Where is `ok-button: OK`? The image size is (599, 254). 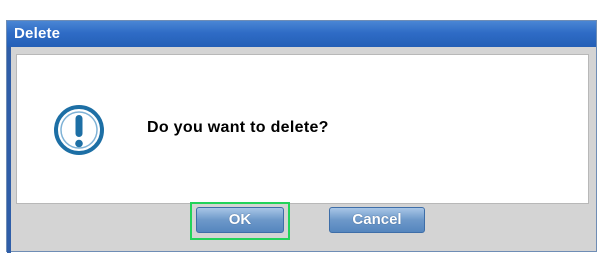
ok-button: OK is located at coordinates (240, 220).